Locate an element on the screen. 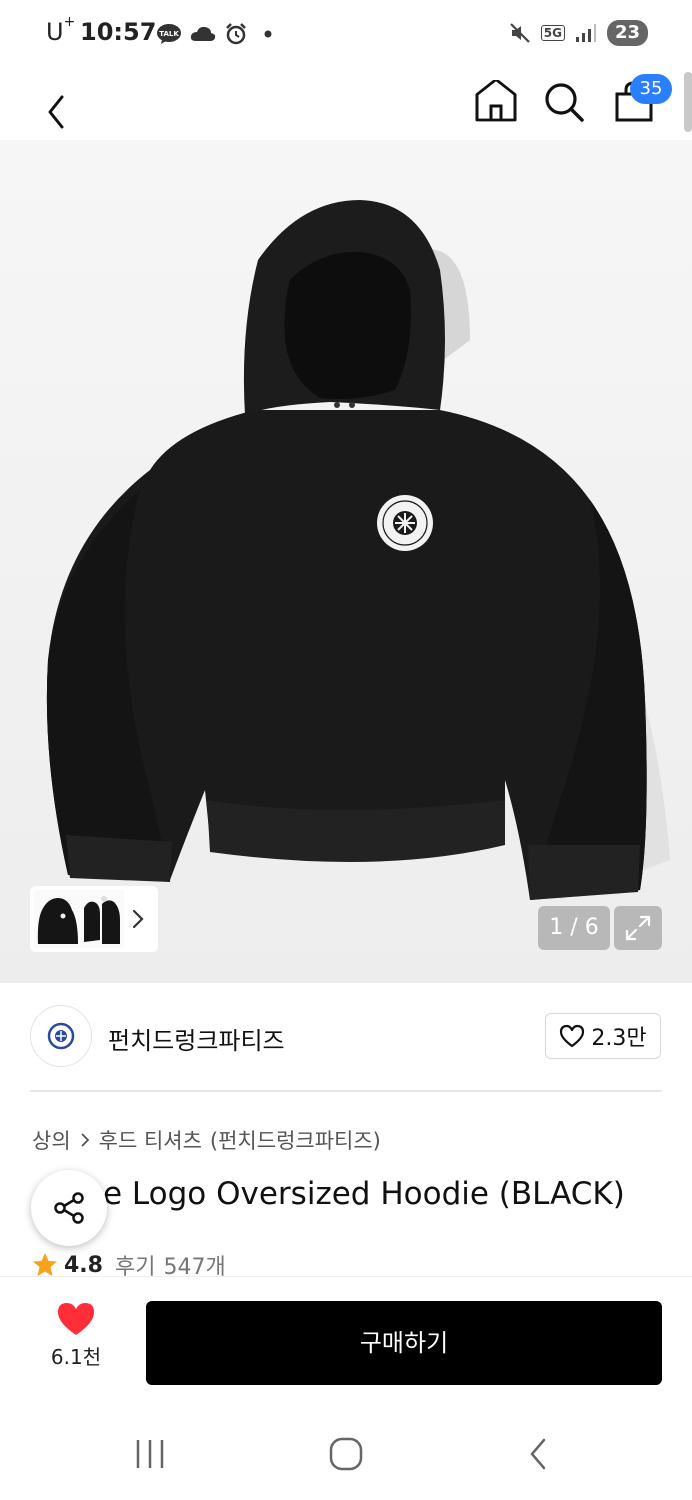  brand-logo is located at coordinates (61, 1036).